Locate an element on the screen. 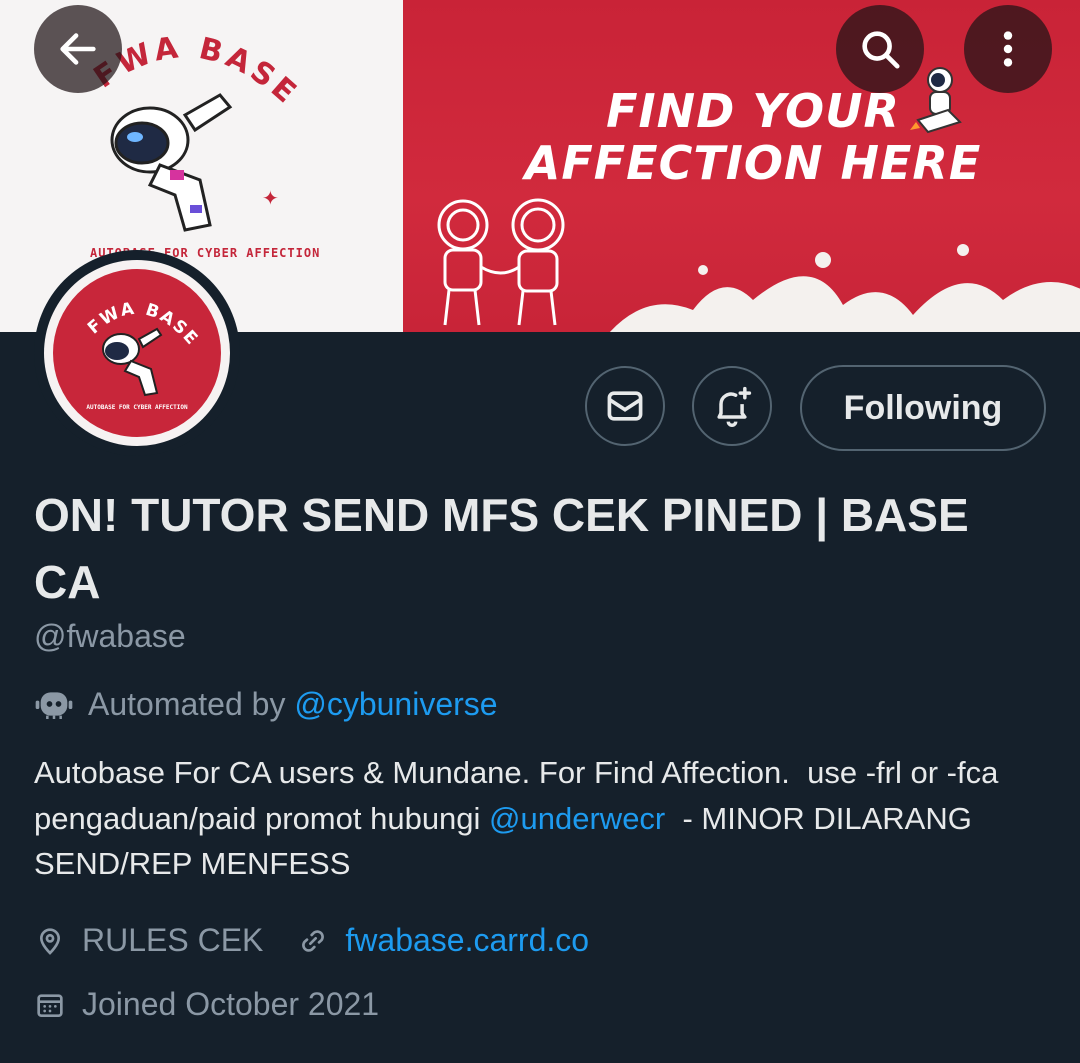  bio-mention-link: @underwecr is located at coordinates (577, 818).